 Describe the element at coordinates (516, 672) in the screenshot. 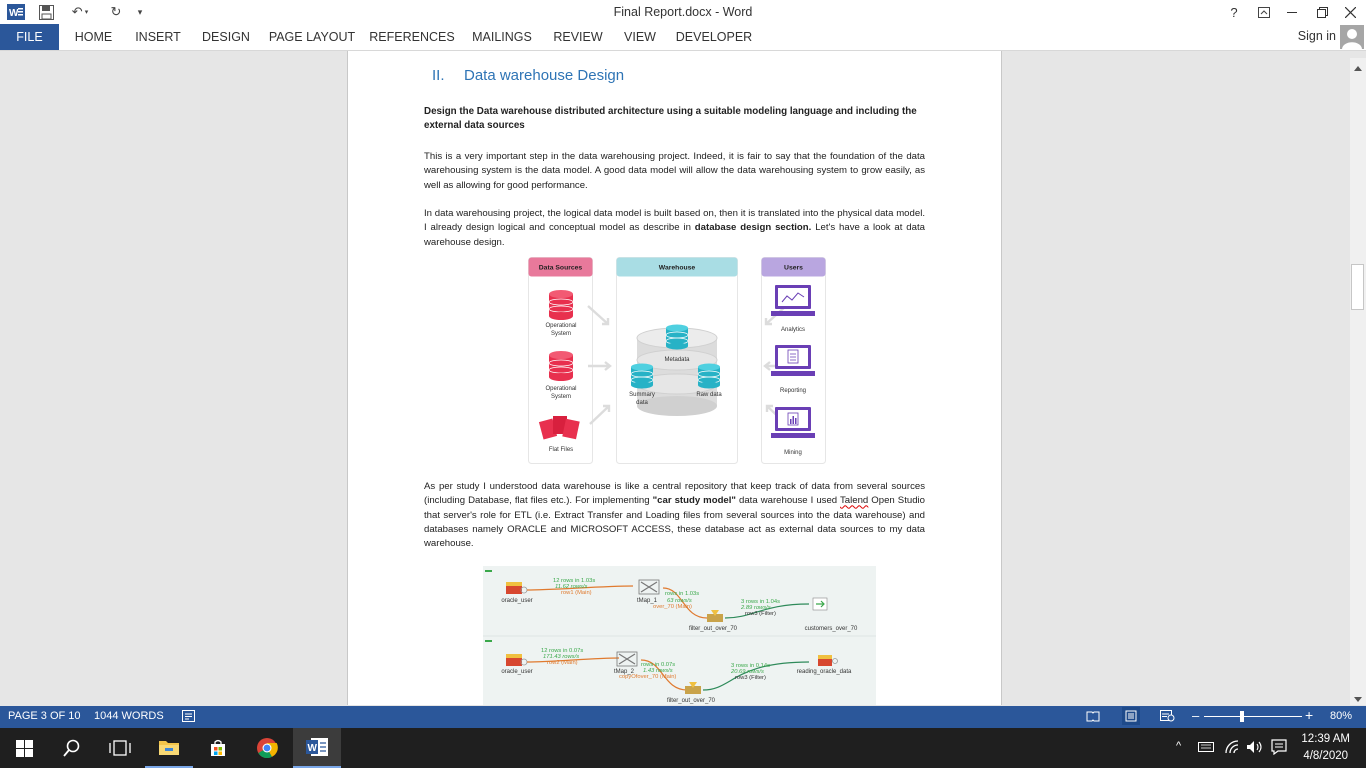

I see `flow2-source-label: oracle_user` at that location.